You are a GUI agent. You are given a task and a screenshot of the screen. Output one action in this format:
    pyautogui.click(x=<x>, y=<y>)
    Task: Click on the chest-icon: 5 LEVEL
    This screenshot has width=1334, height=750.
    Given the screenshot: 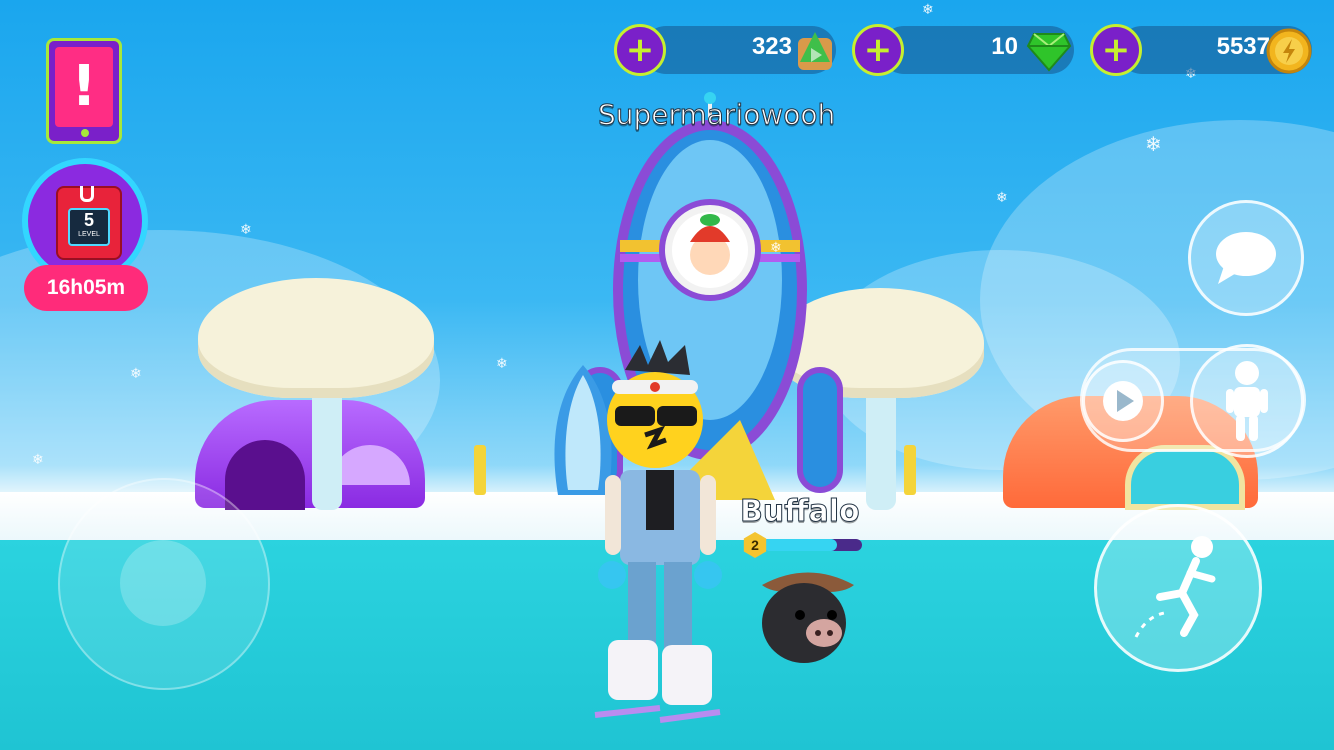 What is the action you would take?
    pyautogui.click(x=89, y=223)
    